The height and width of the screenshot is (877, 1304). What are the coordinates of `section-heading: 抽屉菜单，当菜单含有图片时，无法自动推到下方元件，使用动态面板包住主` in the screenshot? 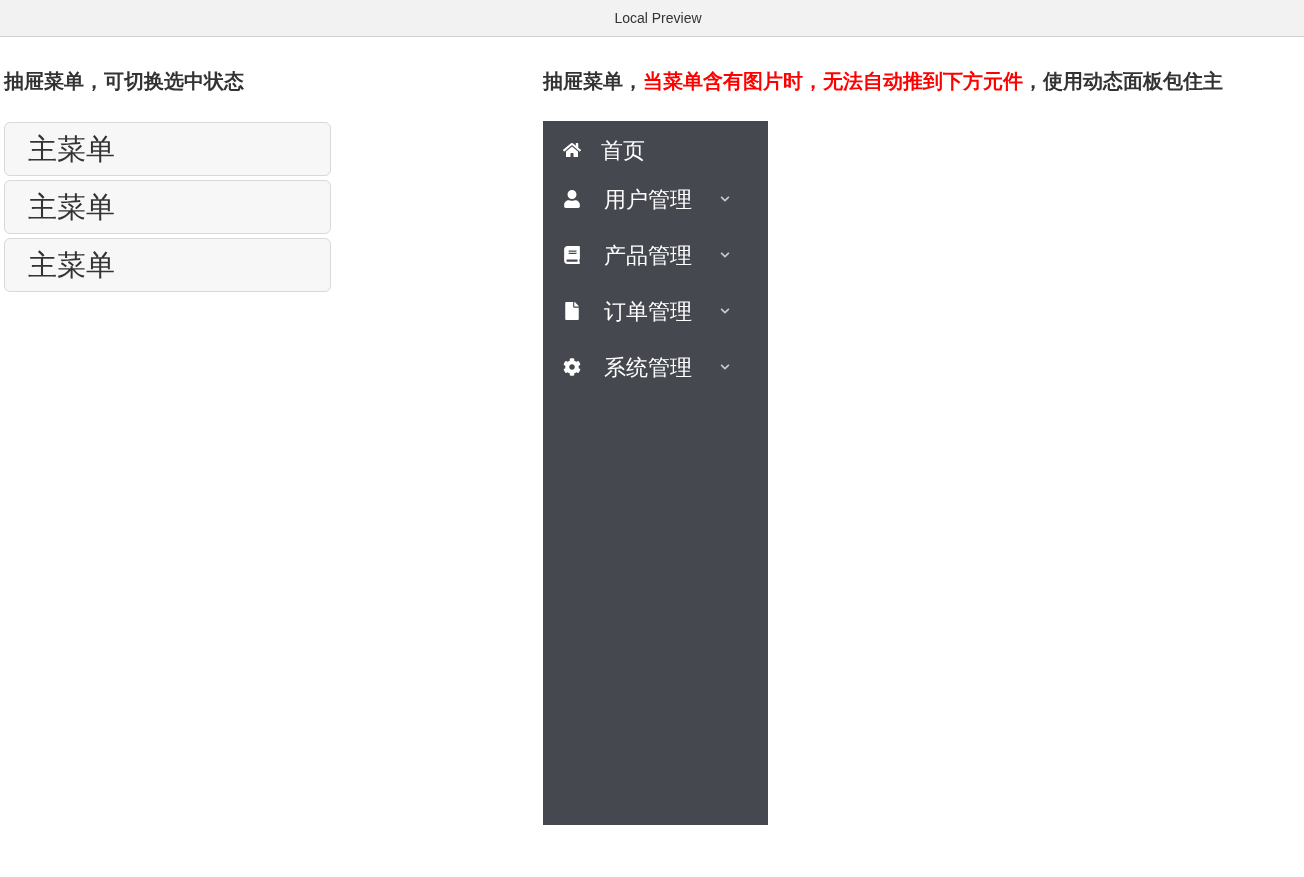 It's located at (883, 81).